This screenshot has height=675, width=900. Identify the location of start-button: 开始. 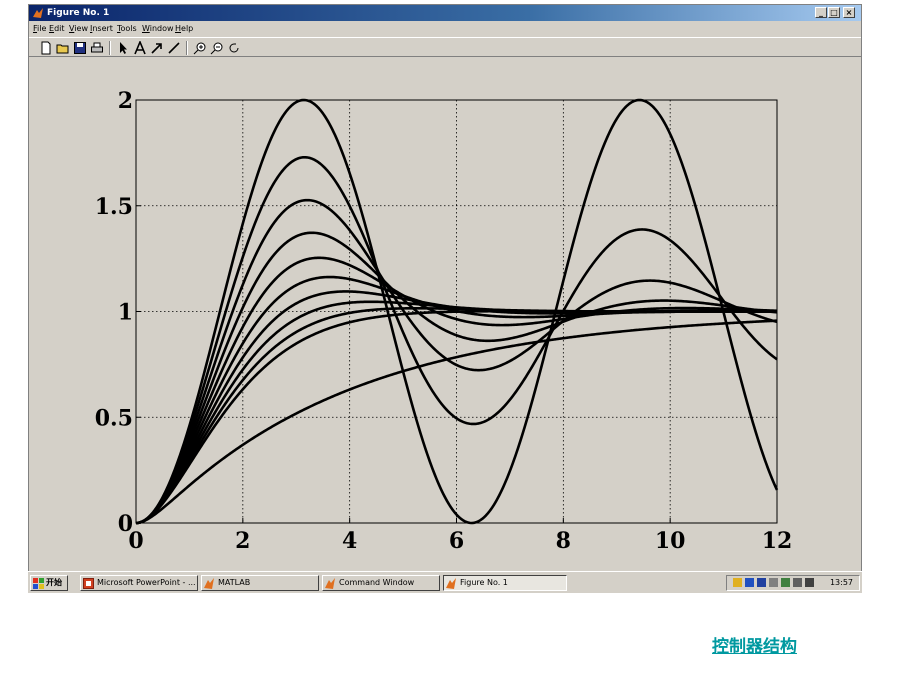
(49, 583).